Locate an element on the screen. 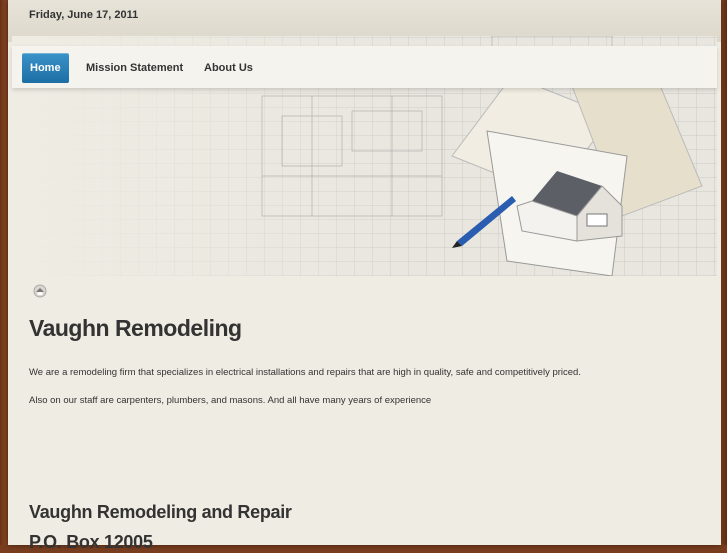 The image size is (727, 553). page-title: Vaughn Remodeling is located at coordinates (135, 328).